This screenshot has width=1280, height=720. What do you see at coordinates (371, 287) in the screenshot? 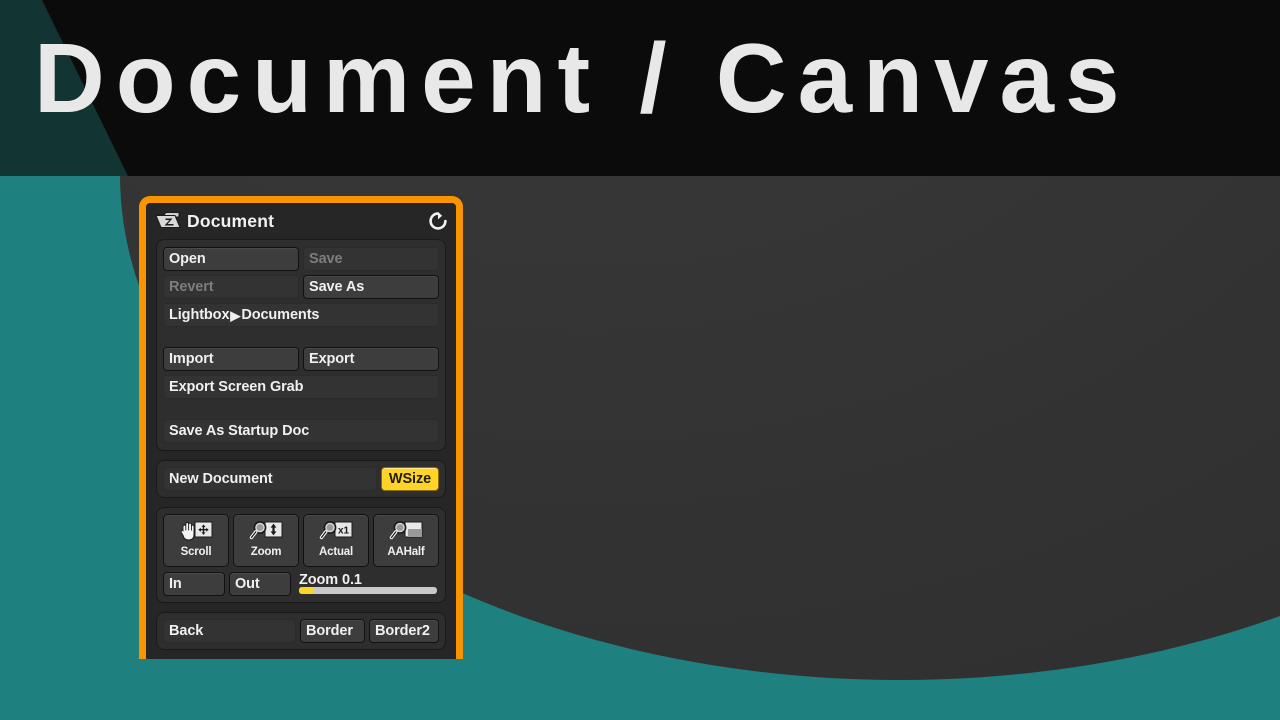
I see `save-as-button: Save As` at bounding box center [371, 287].